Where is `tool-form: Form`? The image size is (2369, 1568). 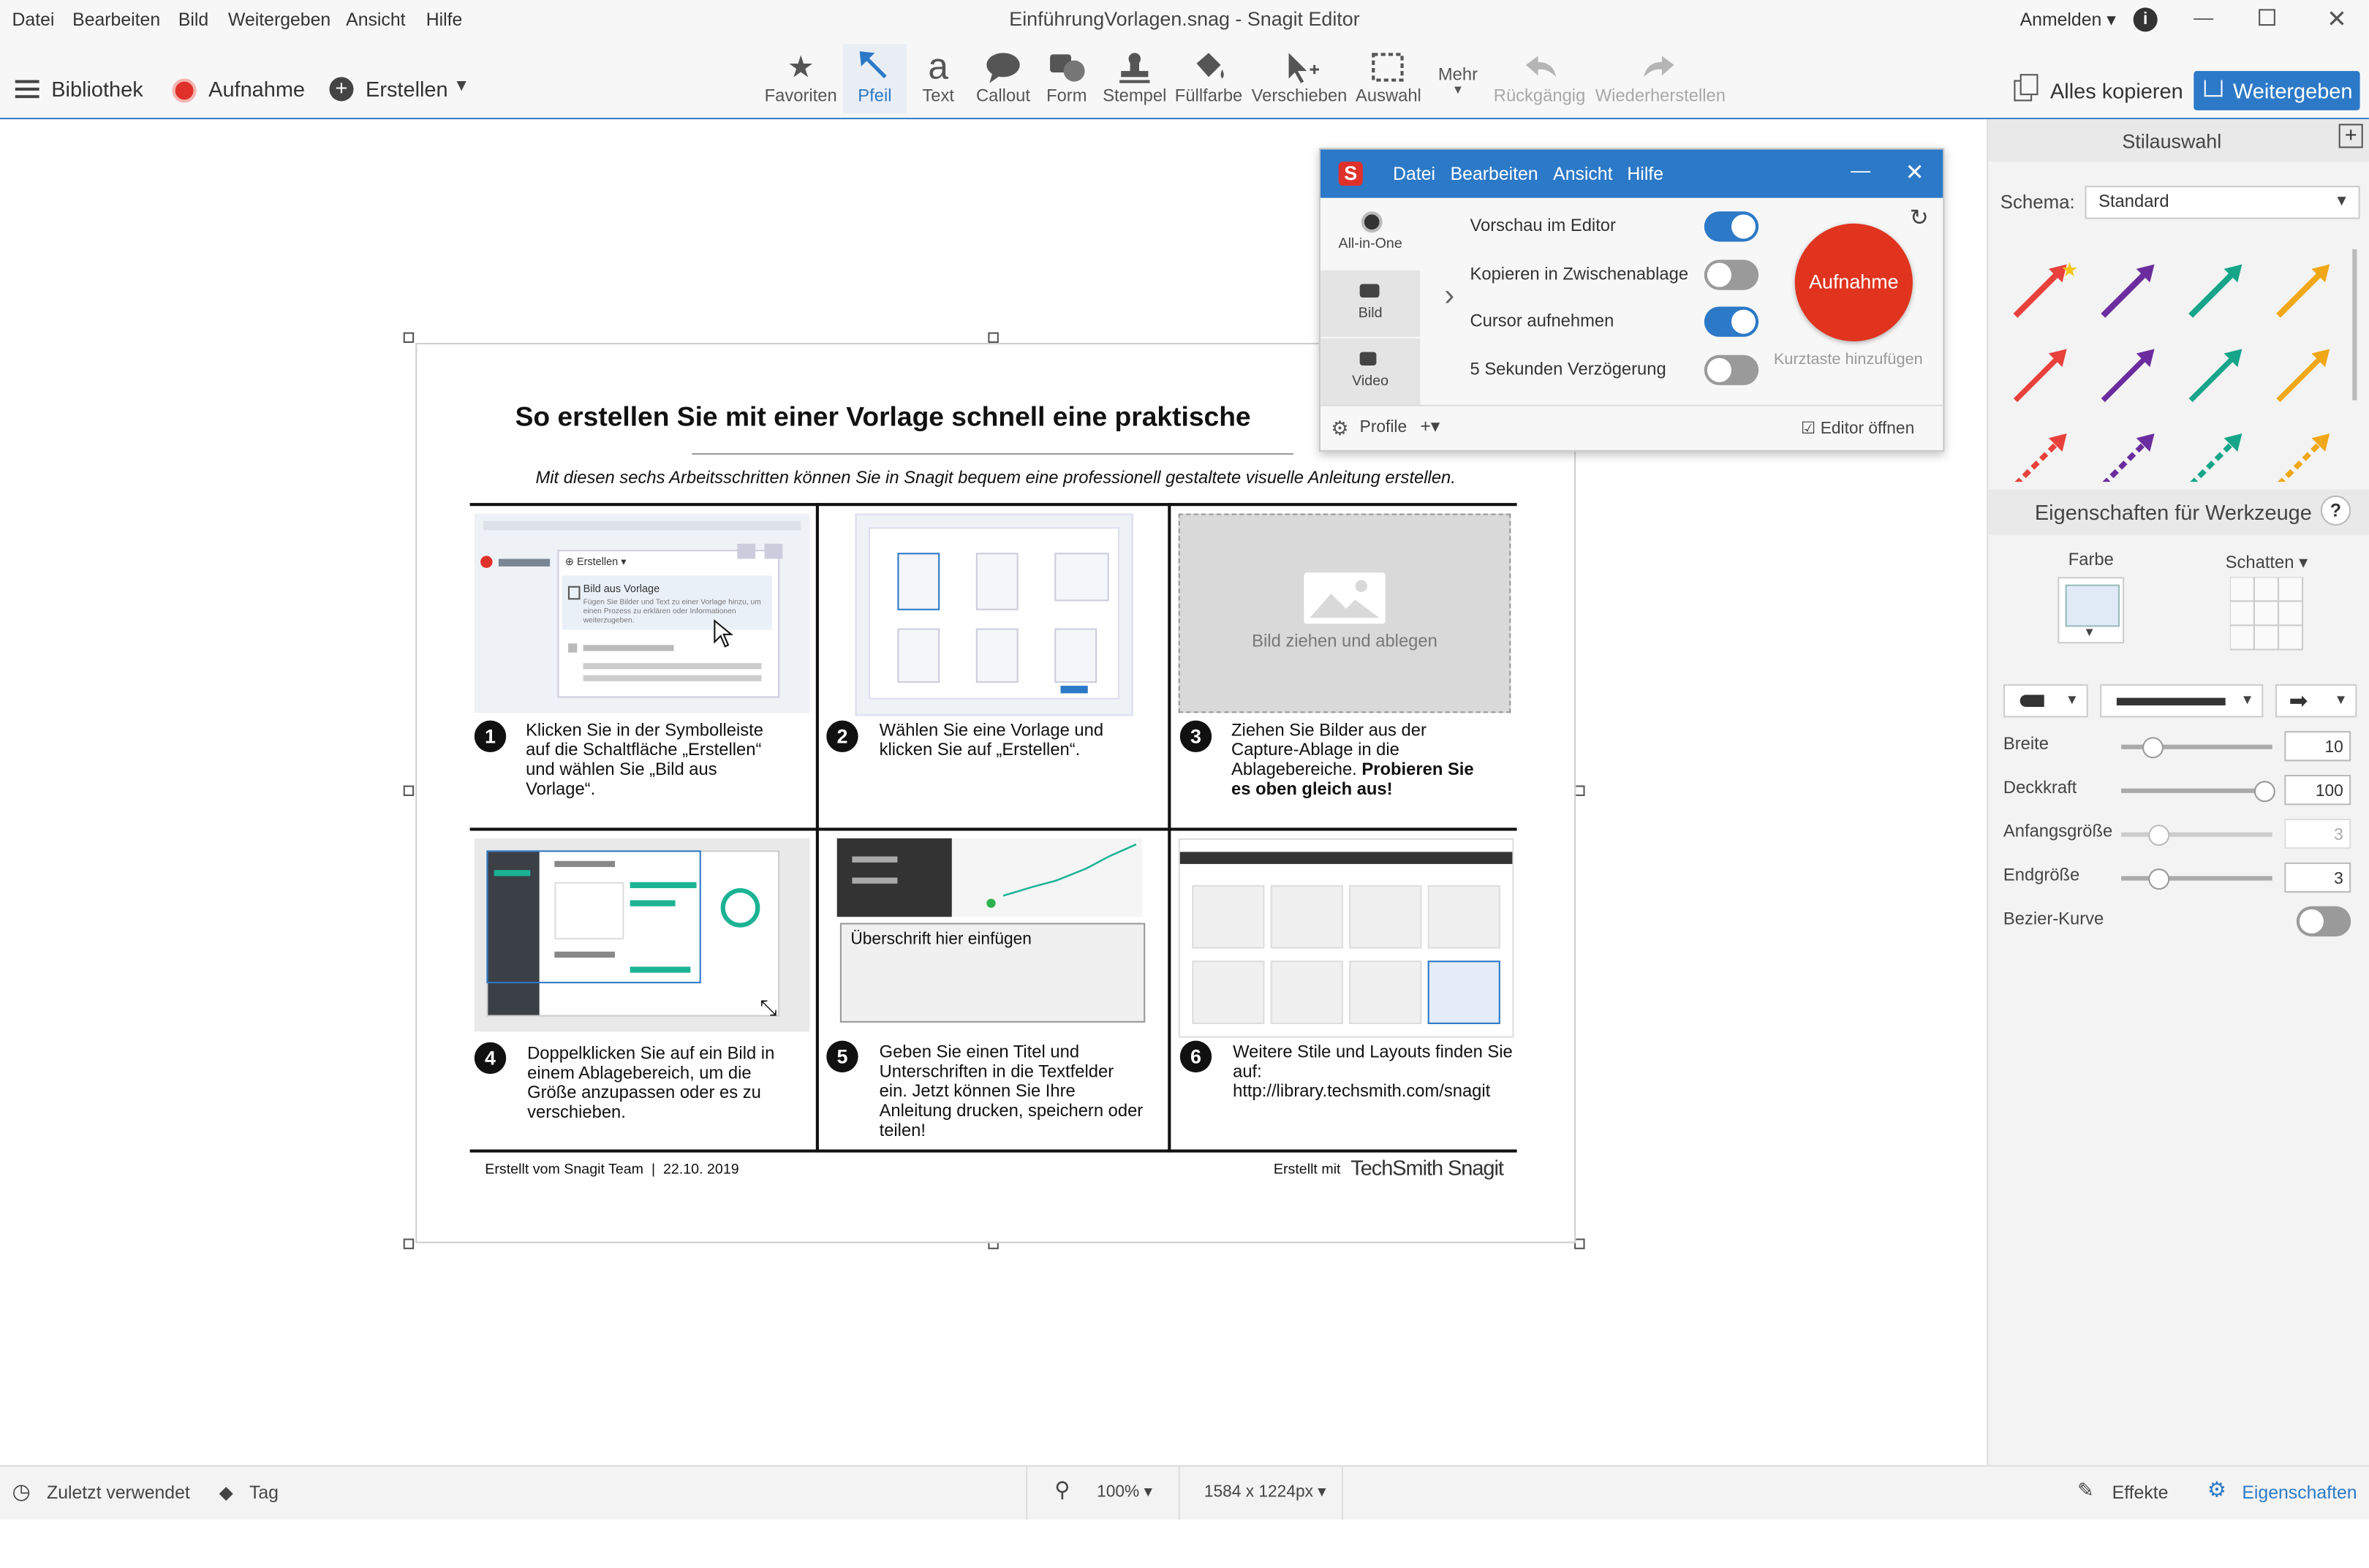
tool-form: Form is located at coordinates (1067, 77).